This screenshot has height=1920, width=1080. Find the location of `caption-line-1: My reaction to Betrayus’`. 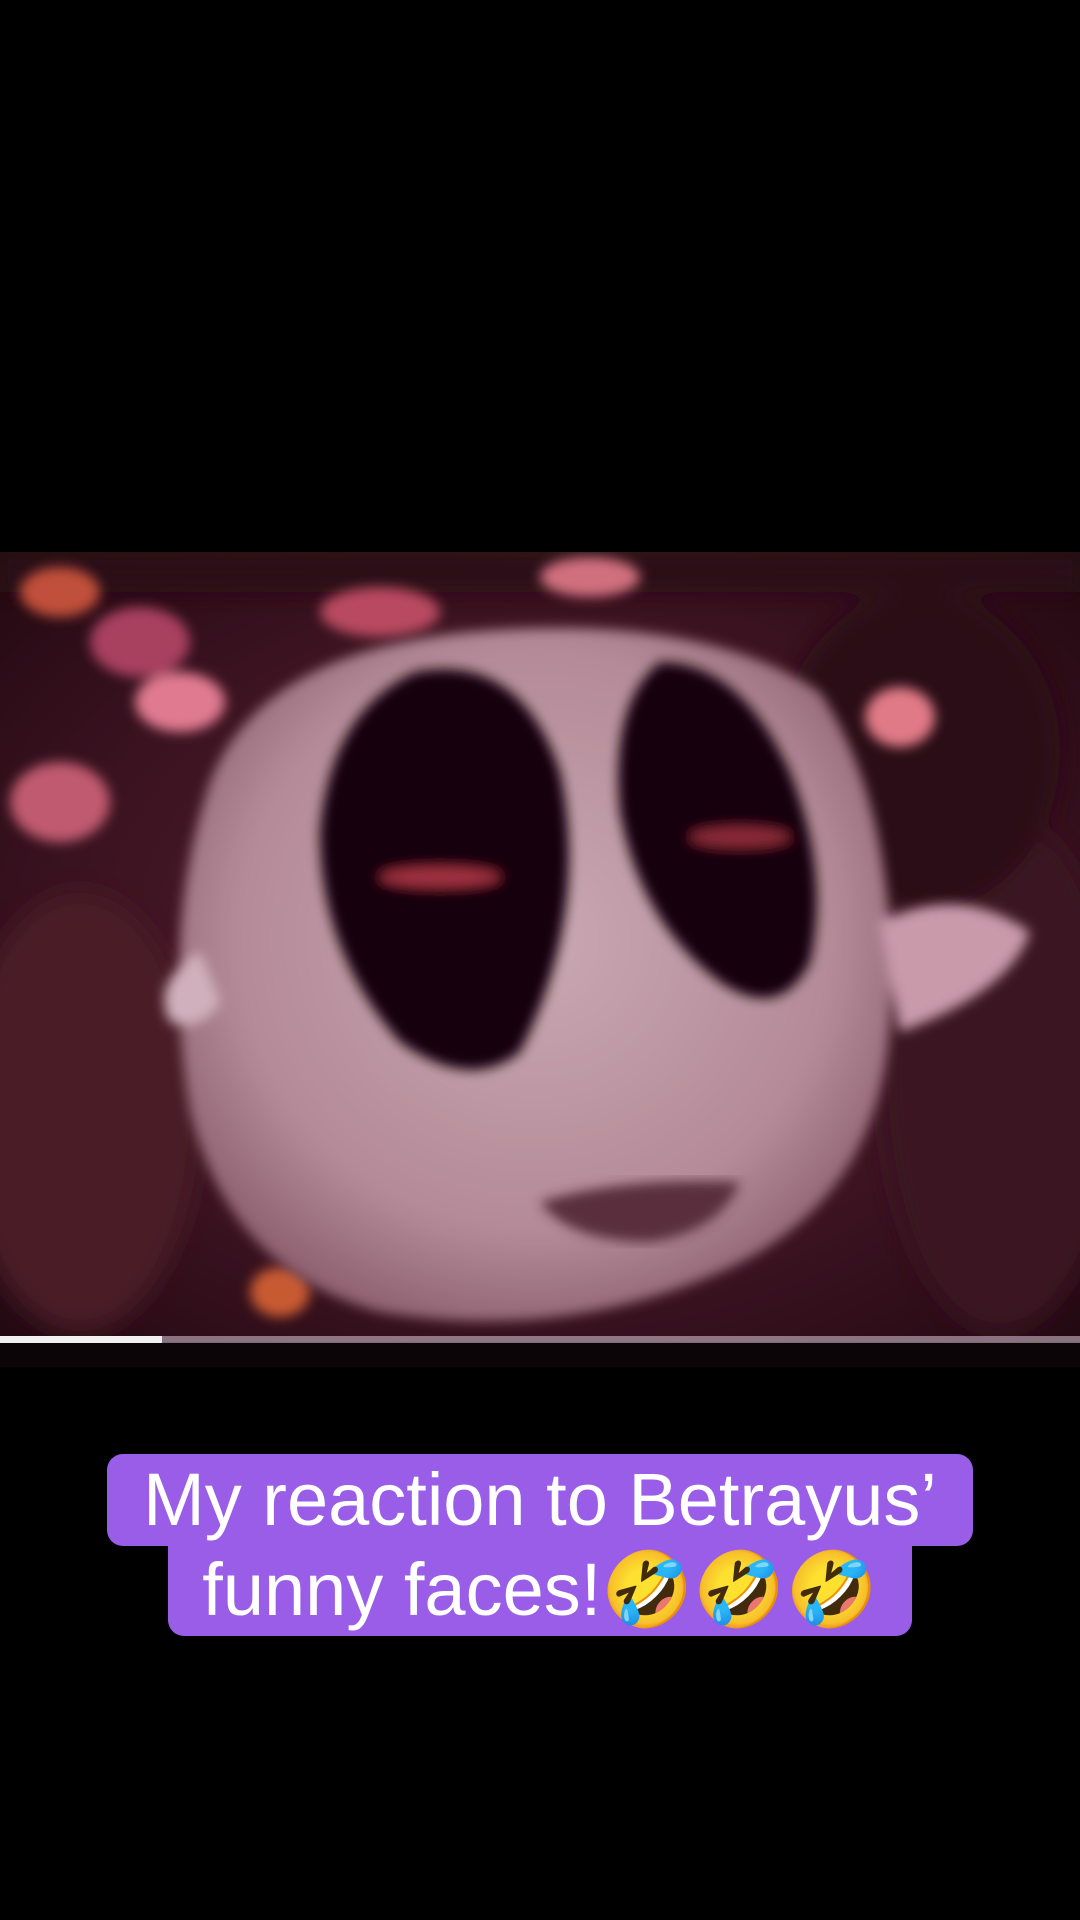

caption-line-1: My reaction to Betrayus’ is located at coordinates (540, 1500).